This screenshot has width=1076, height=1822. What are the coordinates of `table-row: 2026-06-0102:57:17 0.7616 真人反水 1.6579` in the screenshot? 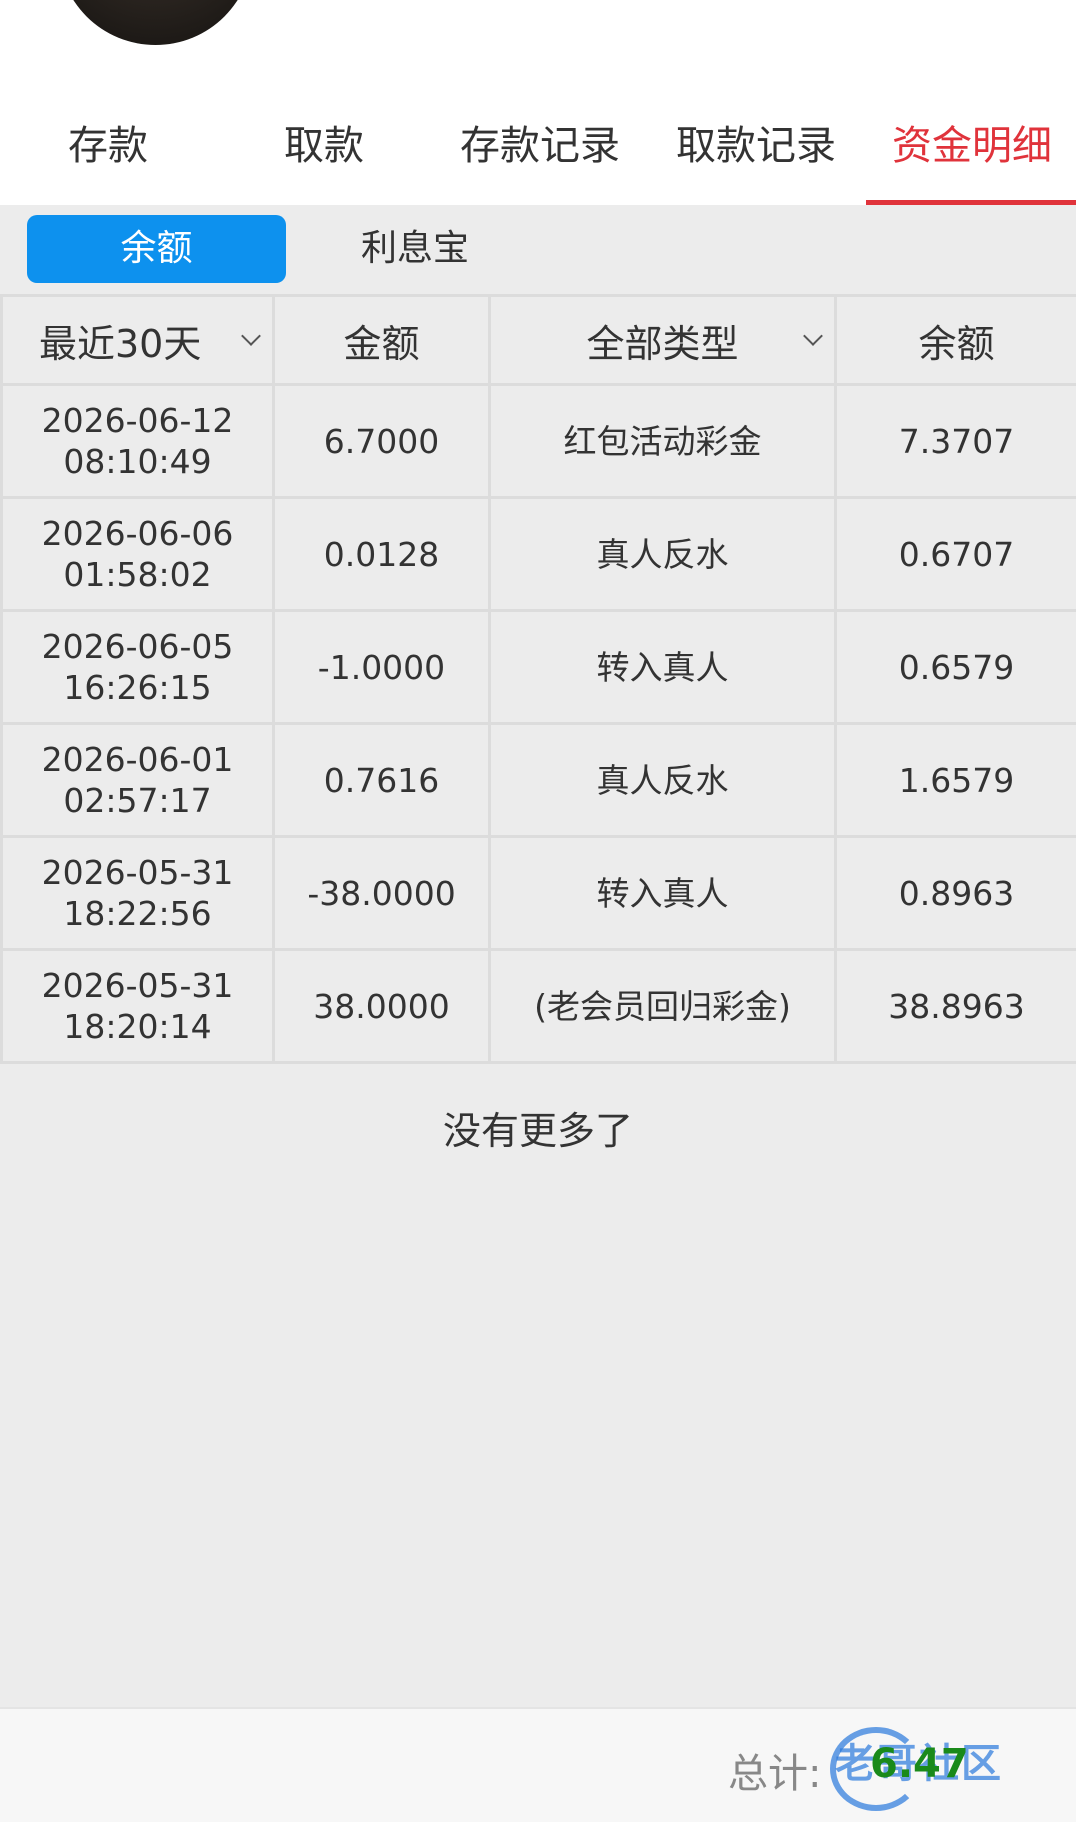 It's located at (539, 780).